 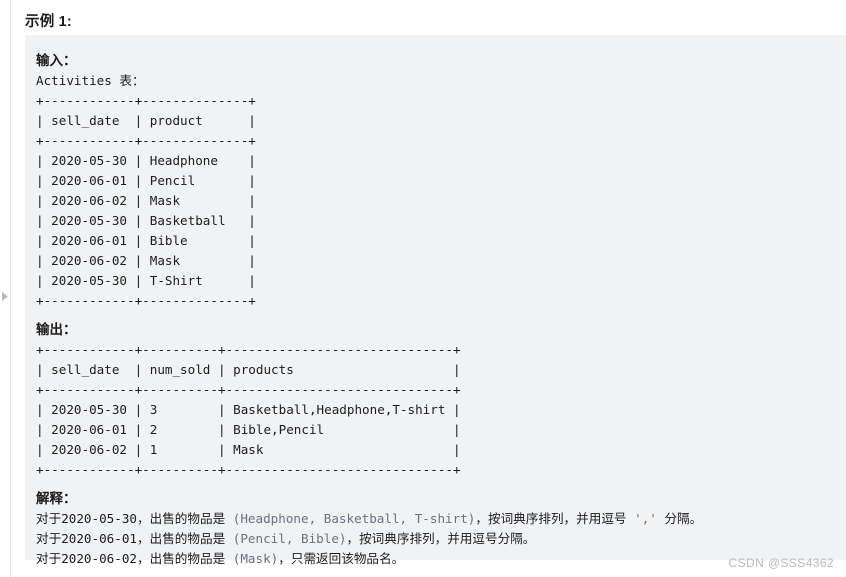 What do you see at coordinates (48, 22) in the screenshot?
I see `page-title: 示例 1:` at bounding box center [48, 22].